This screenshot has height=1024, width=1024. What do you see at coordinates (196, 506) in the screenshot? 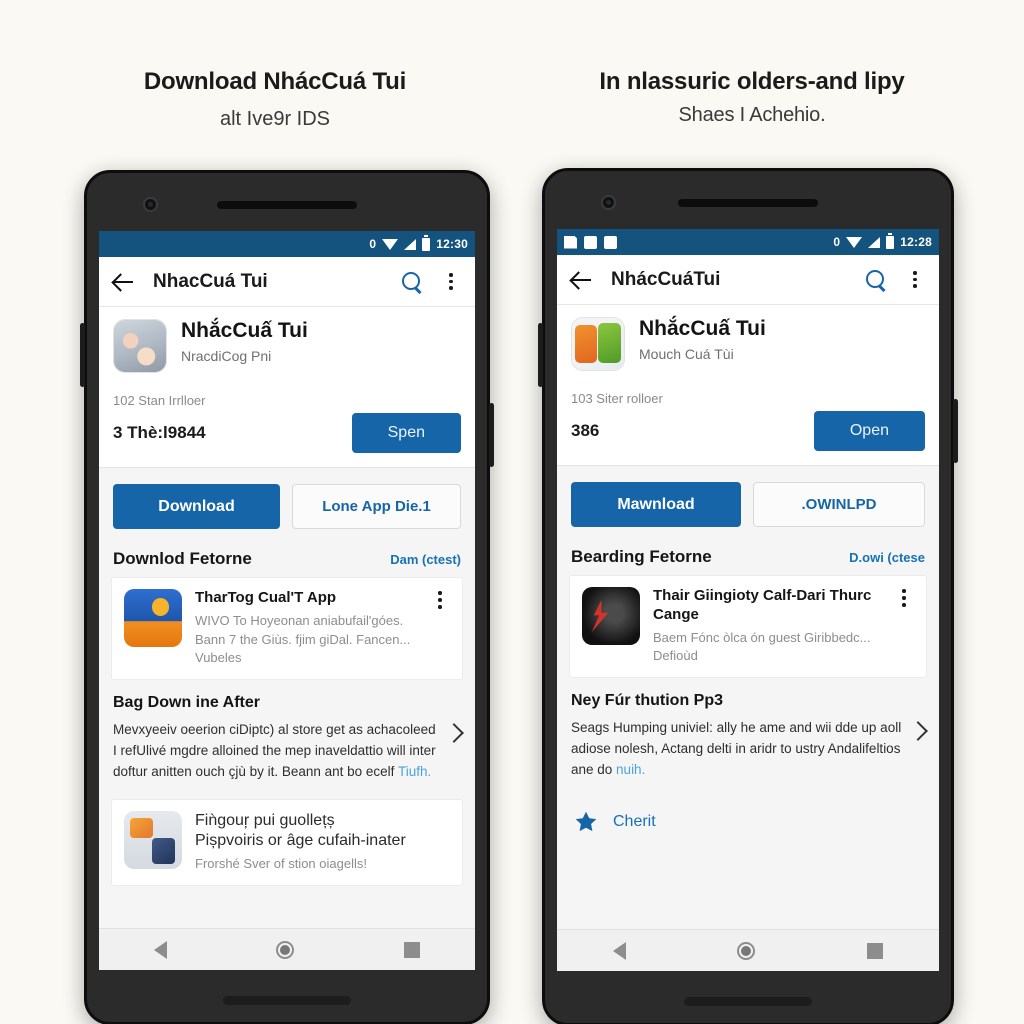
I see `download-button: Download` at bounding box center [196, 506].